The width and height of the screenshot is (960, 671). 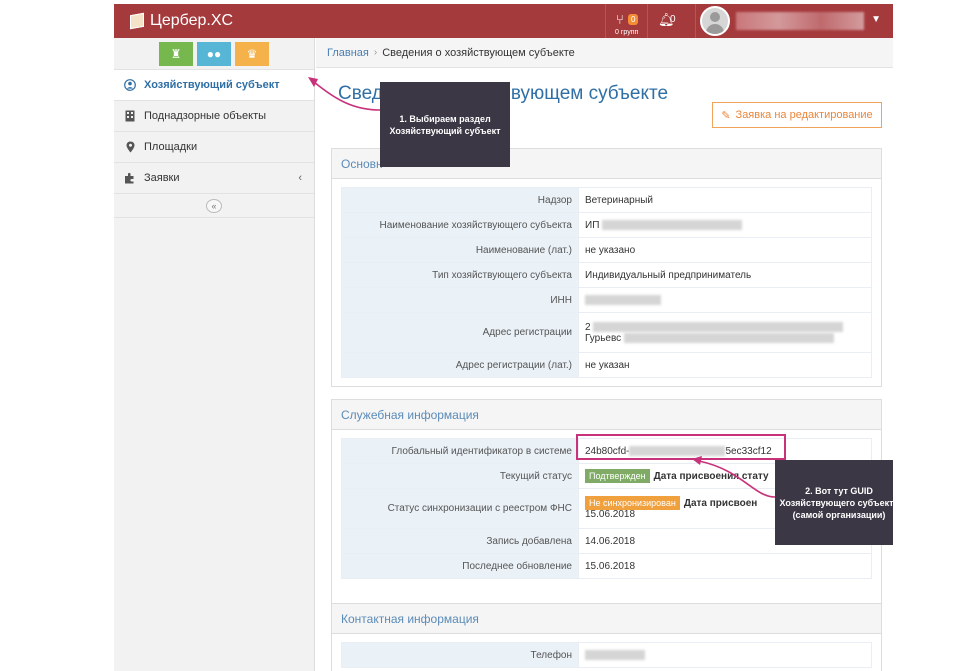 I want to click on row-label: Статус синхронизации с реестром ФНС, so click(x=460, y=508).